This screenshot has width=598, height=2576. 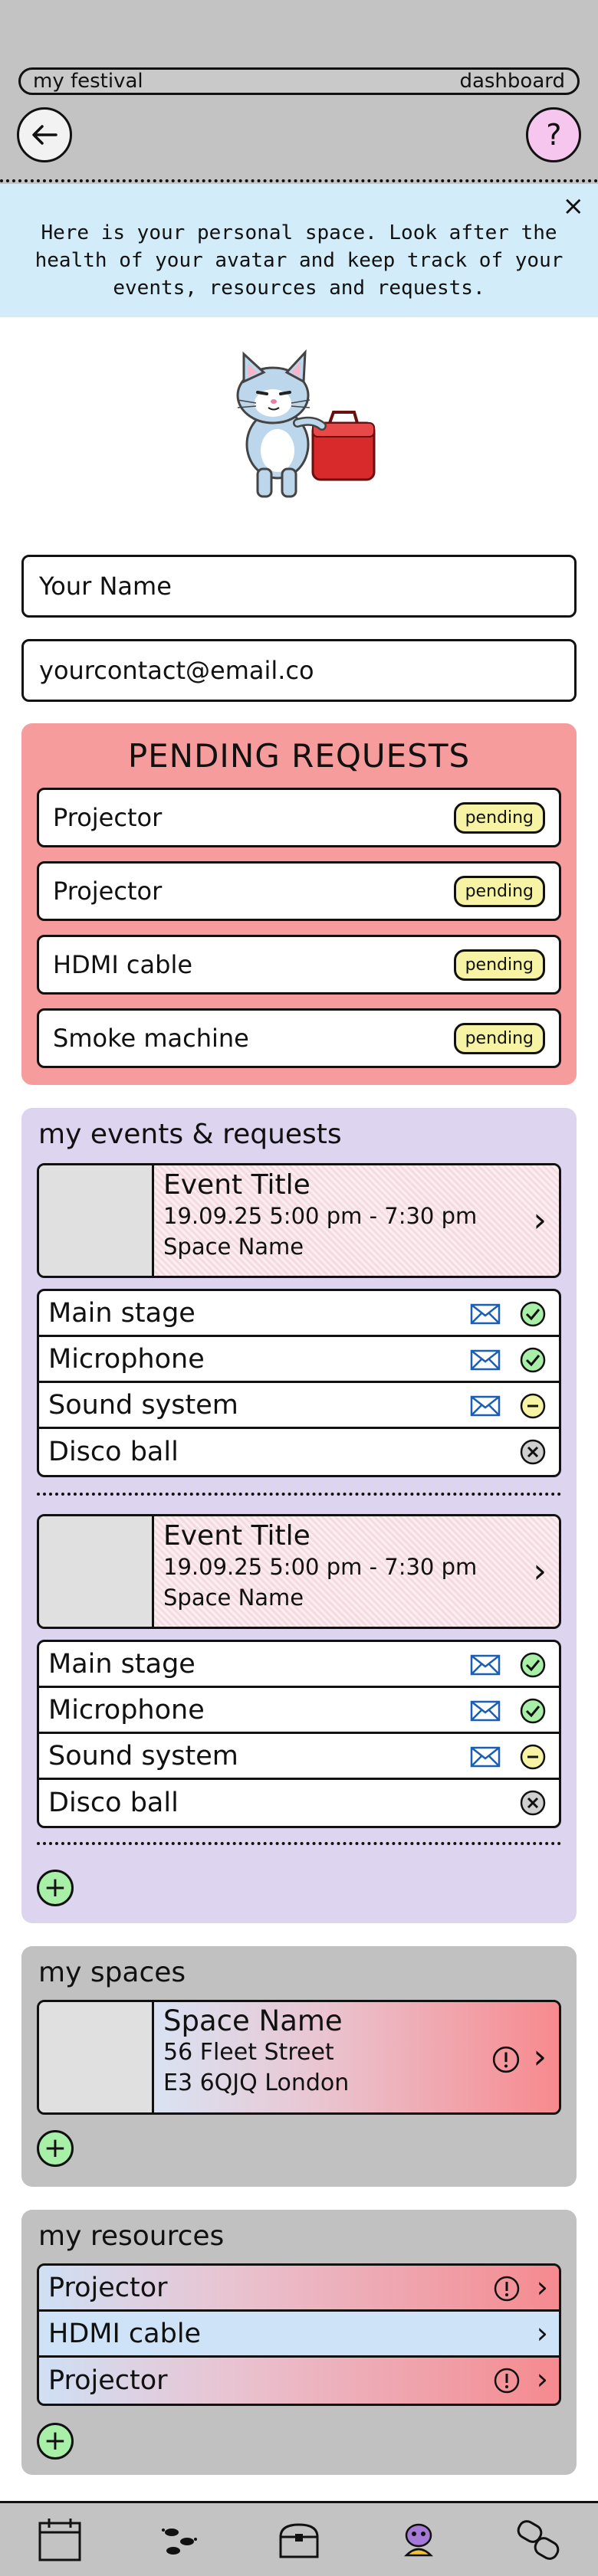 I want to click on arrow-left-icon, so click(x=45, y=135).